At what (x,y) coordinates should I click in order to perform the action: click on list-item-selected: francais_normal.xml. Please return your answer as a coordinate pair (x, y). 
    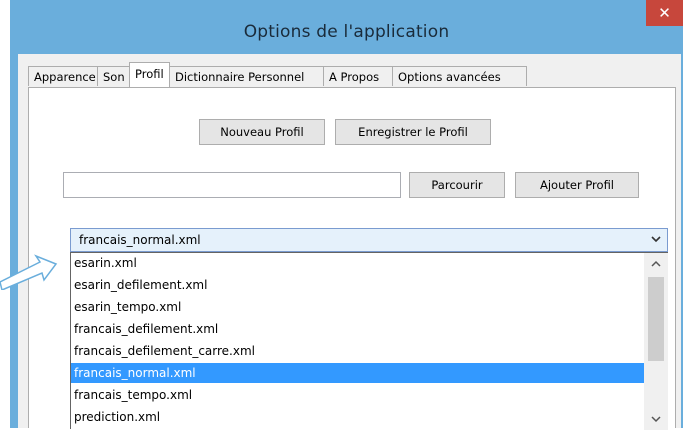
    Looking at the image, I should click on (357, 373).